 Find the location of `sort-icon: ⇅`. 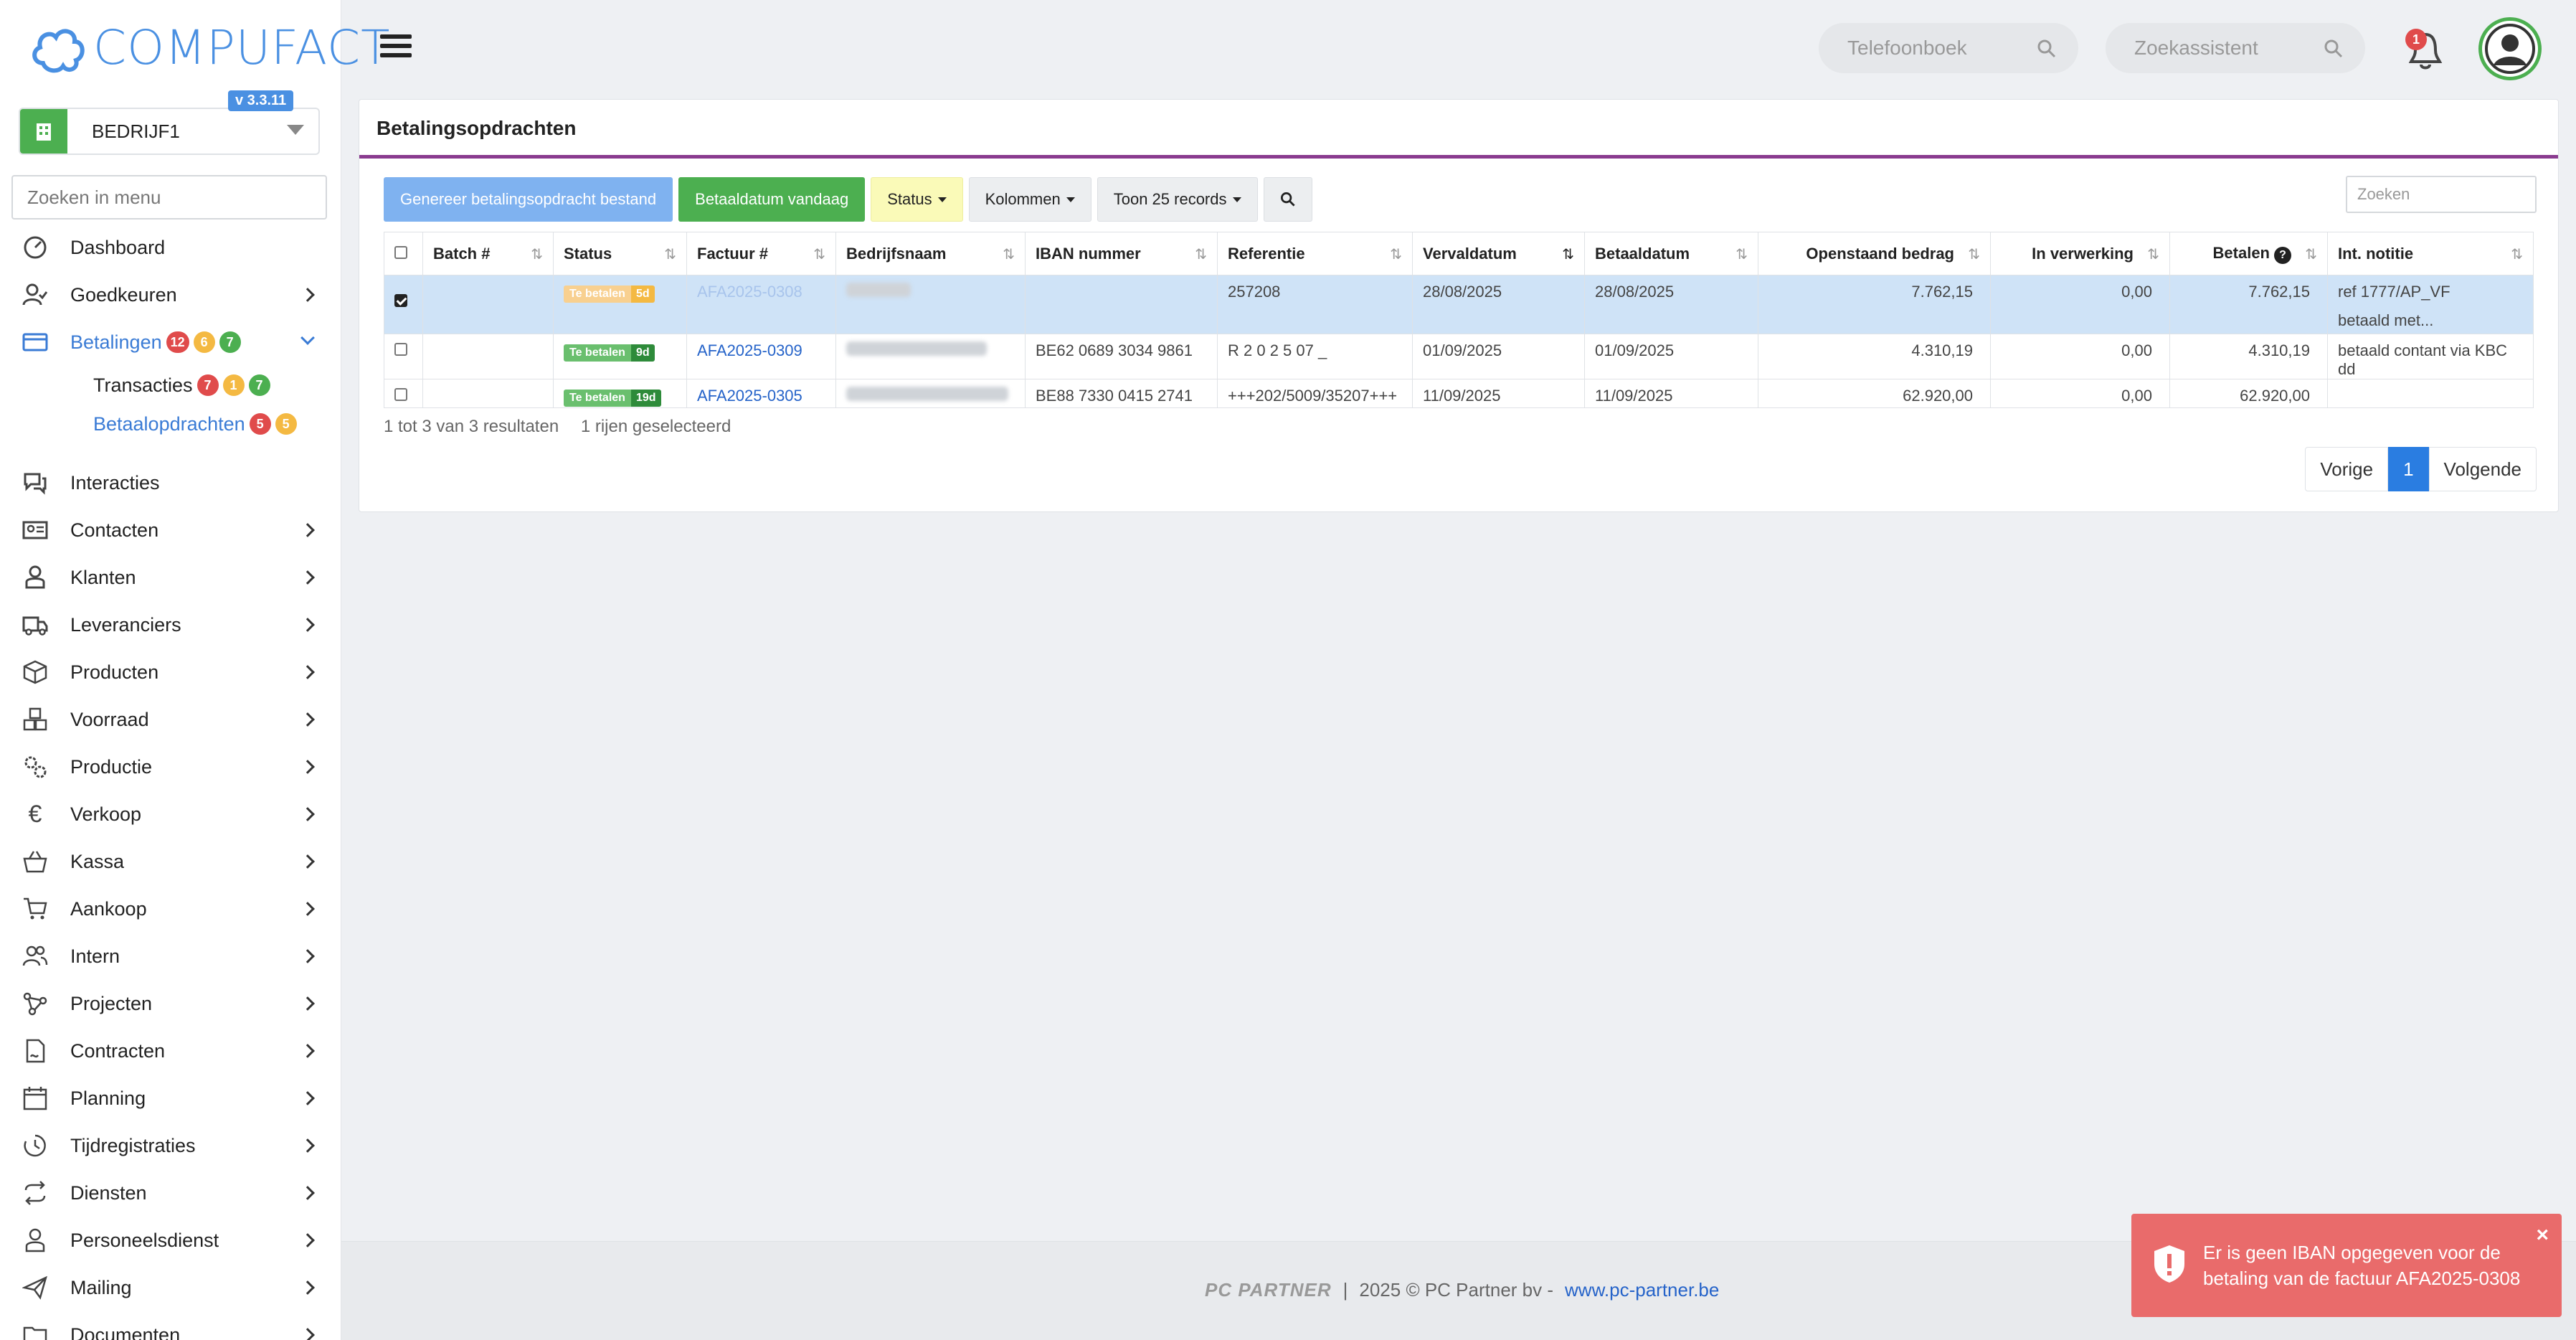

sort-icon: ⇅ is located at coordinates (537, 255).